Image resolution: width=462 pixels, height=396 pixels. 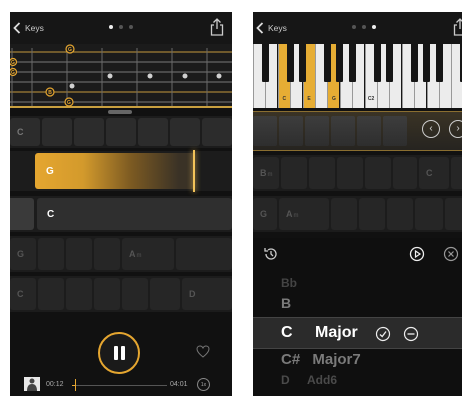 What do you see at coordinates (266, 173) in the screenshot?
I see `chord-cell: Bm` at bounding box center [266, 173].